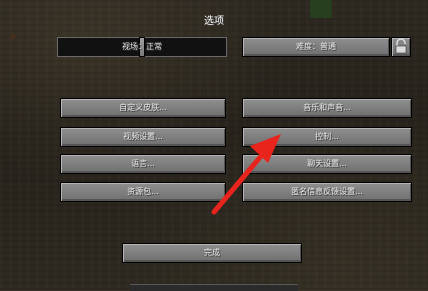  Describe the element at coordinates (214, 21) in the screenshot. I see `screen-title: 选项` at that location.